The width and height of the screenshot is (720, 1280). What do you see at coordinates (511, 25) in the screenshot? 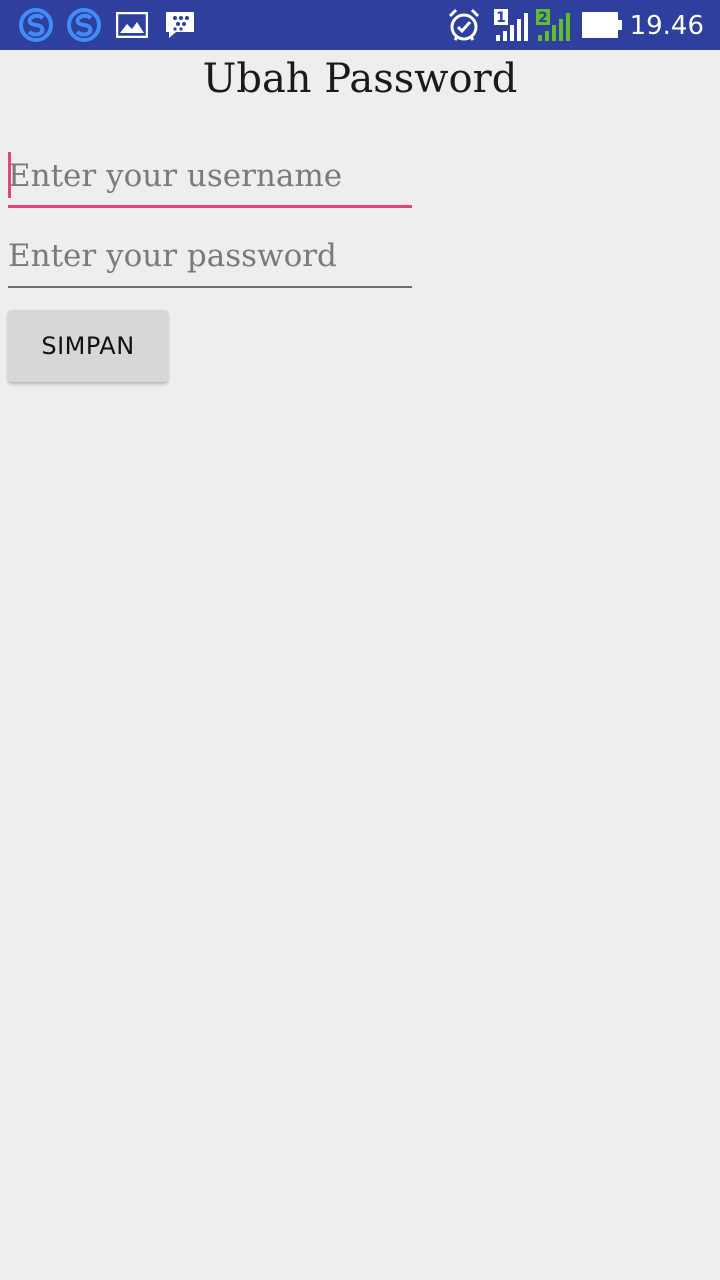
I see `signal-sim1-icon: 1` at bounding box center [511, 25].